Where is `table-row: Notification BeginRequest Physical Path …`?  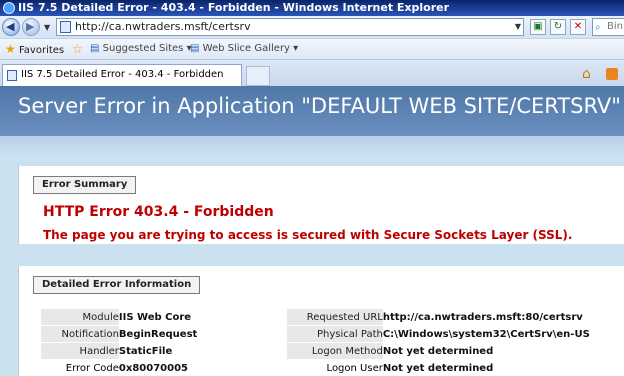
table-row: Notification BeginRequest Physical Path … is located at coordinates (332, 334).